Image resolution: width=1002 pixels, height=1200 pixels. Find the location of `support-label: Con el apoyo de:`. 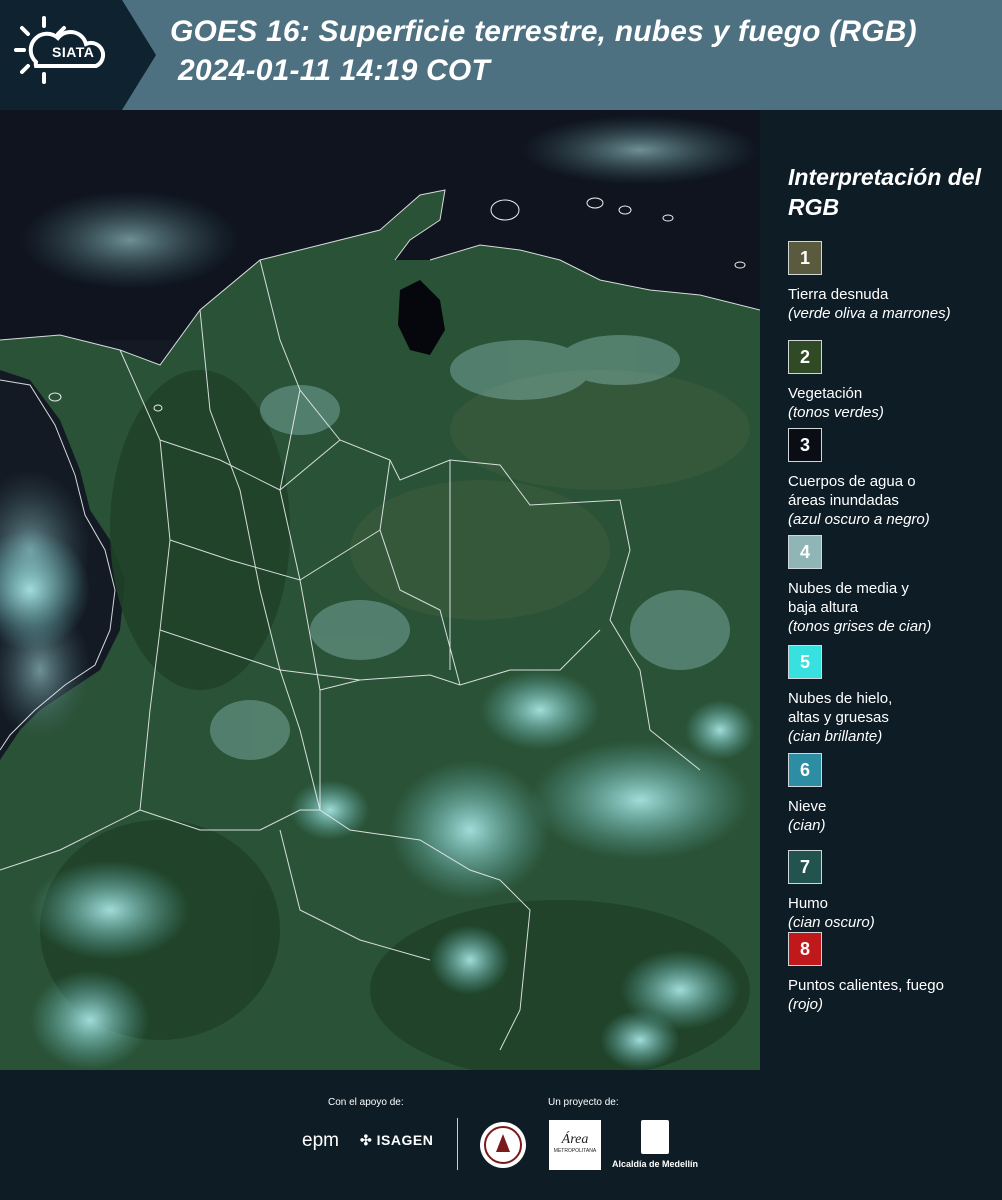

support-label: Con el apoyo de: is located at coordinates (366, 1102).